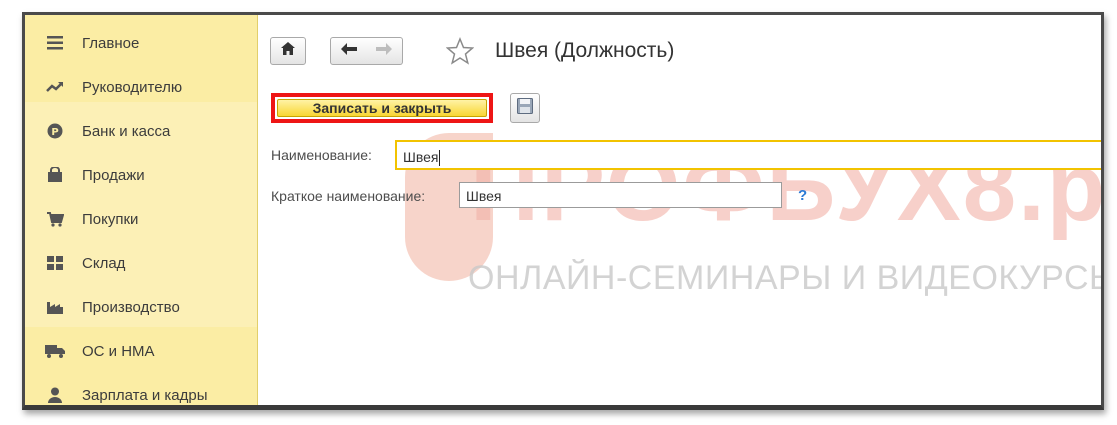 This screenshot has width=1117, height=425. I want to click on ruble-coin-icon: P, so click(55, 131).